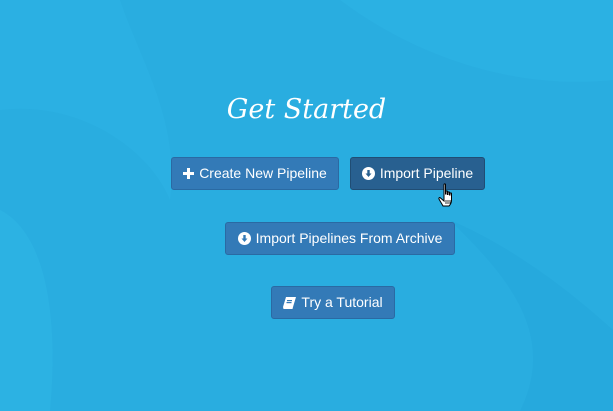 This screenshot has width=613, height=411. I want to click on try-a-tutorial-button: Try a Tutorial, so click(333, 302).